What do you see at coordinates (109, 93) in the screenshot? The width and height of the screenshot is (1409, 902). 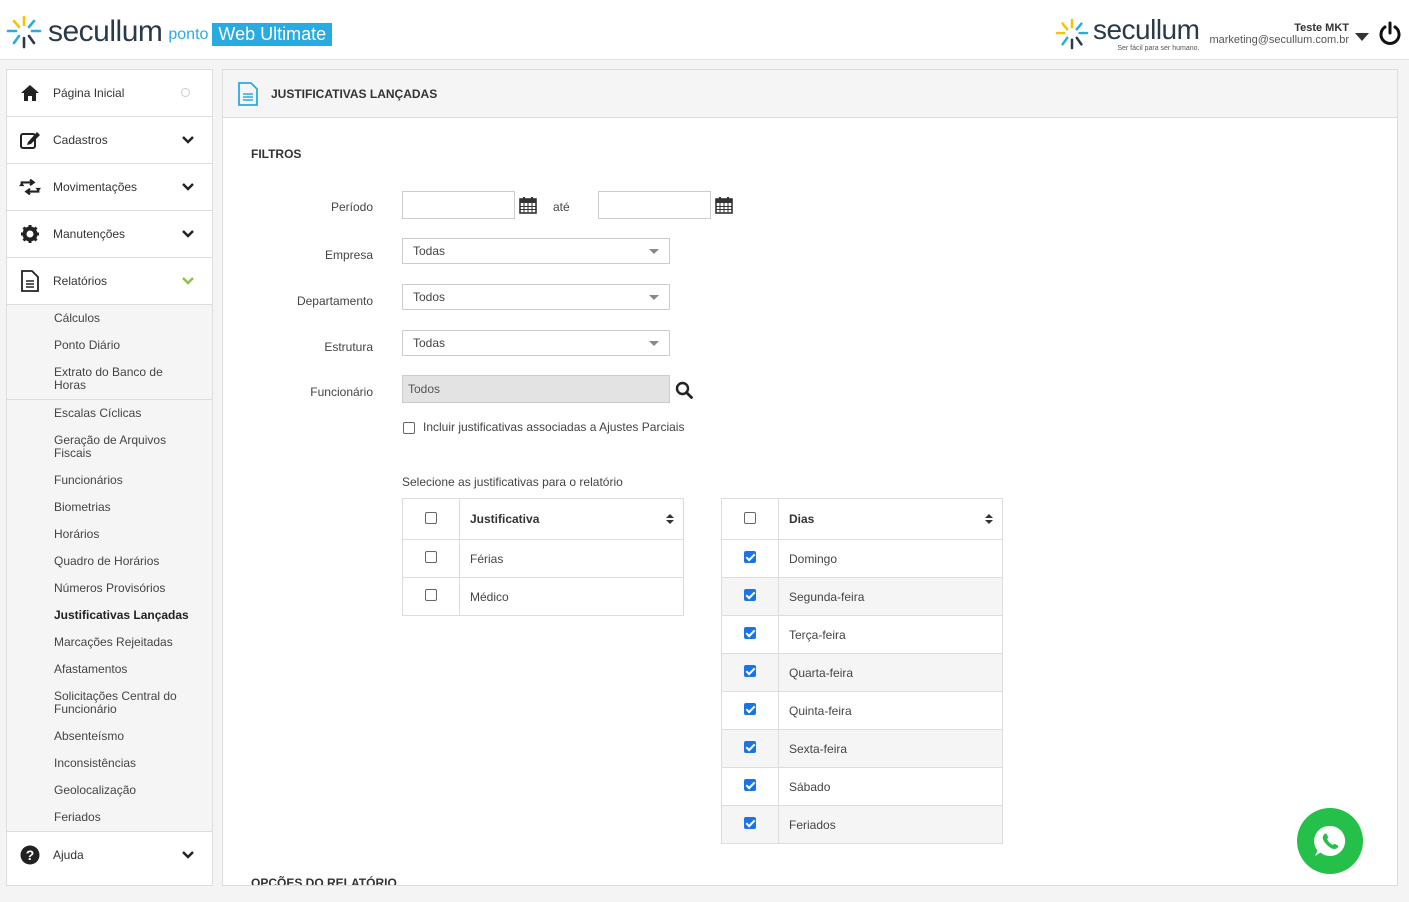 I see `sidebar-item-home: Página Inicial` at bounding box center [109, 93].